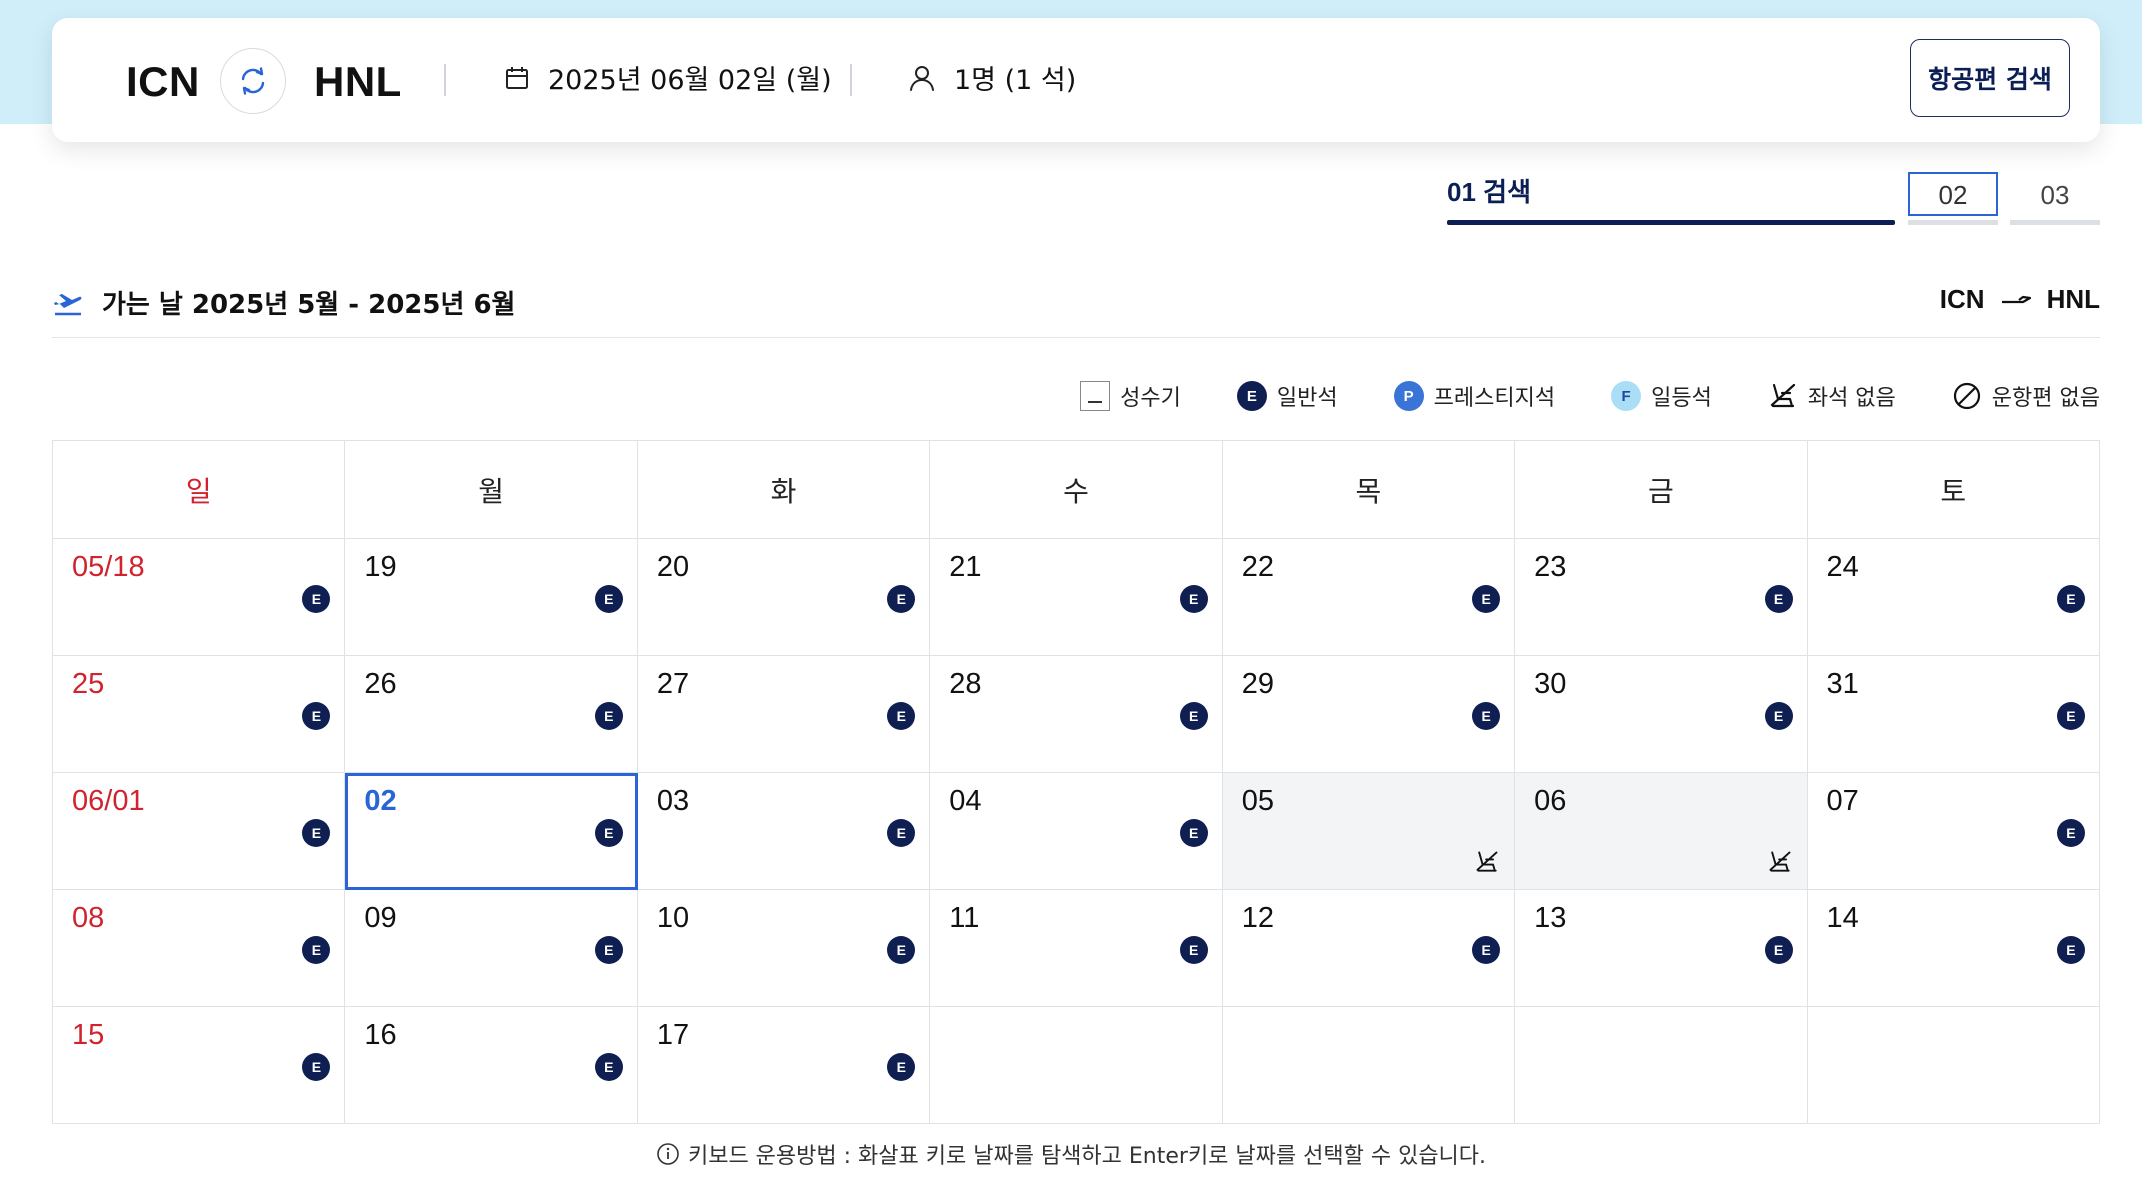 Image resolution: width=2142 pixels, height=1188 pixels. What do you see at coordinates (88, 684) in the screenshot?
I see `calendar-day-number: 25` at bounding box center [88, 684].